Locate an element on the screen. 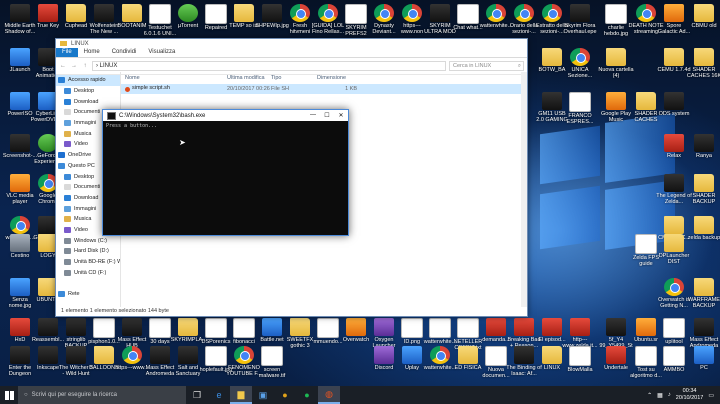 This screenshot has height=404, width=720. spotify-button: ● is located at coordinates (307, 395).